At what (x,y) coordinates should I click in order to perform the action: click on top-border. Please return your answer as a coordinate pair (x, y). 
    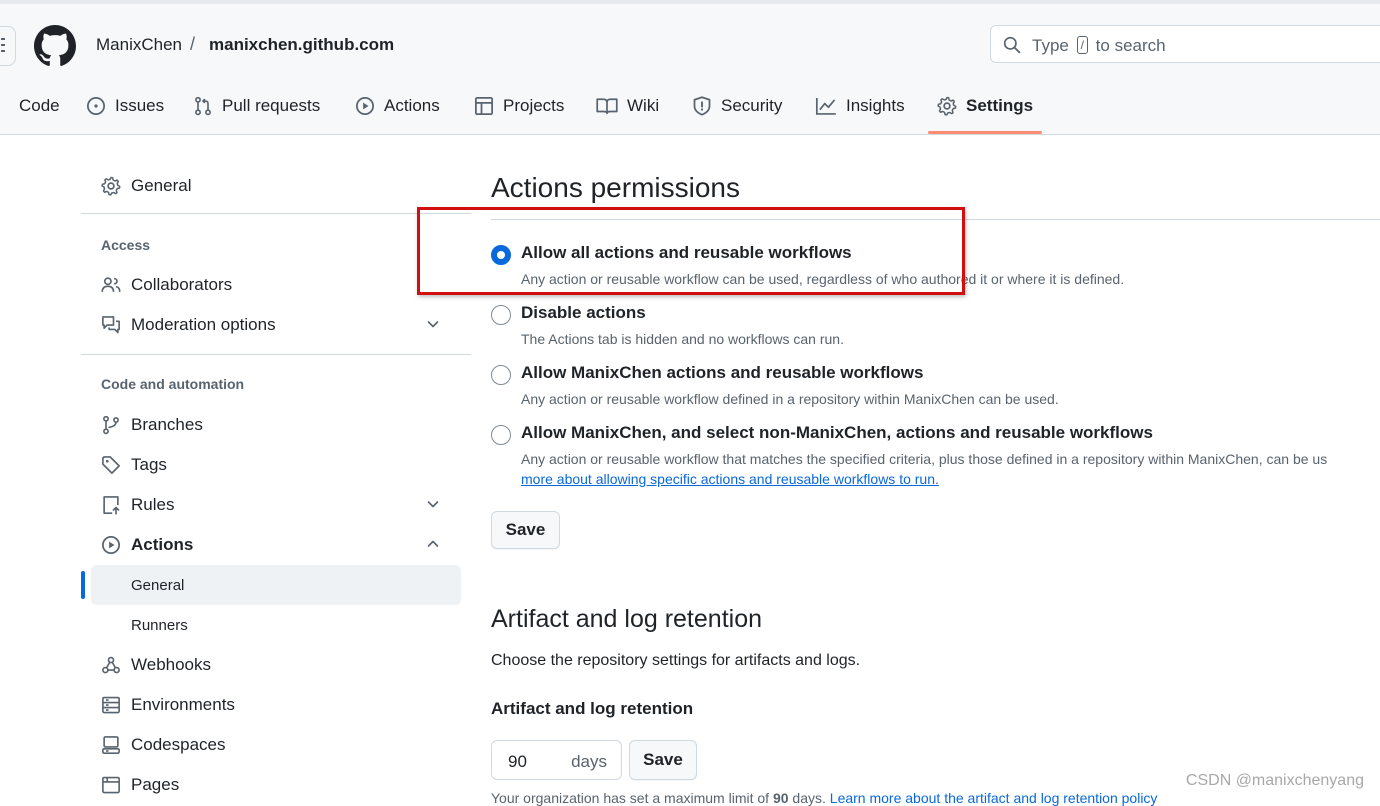
    Looking at the image, I should click on (690, 2).